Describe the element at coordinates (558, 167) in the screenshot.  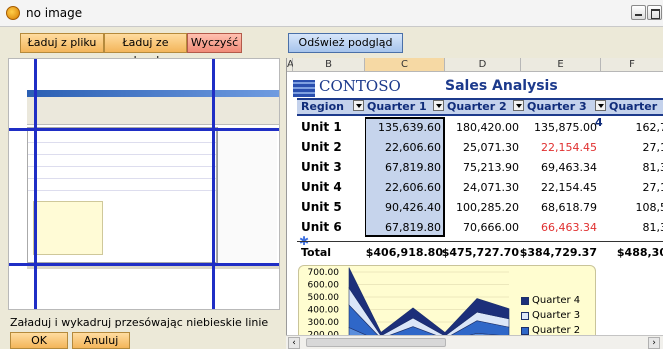
I see `table-cell-q3: 69,463.34` at that location.